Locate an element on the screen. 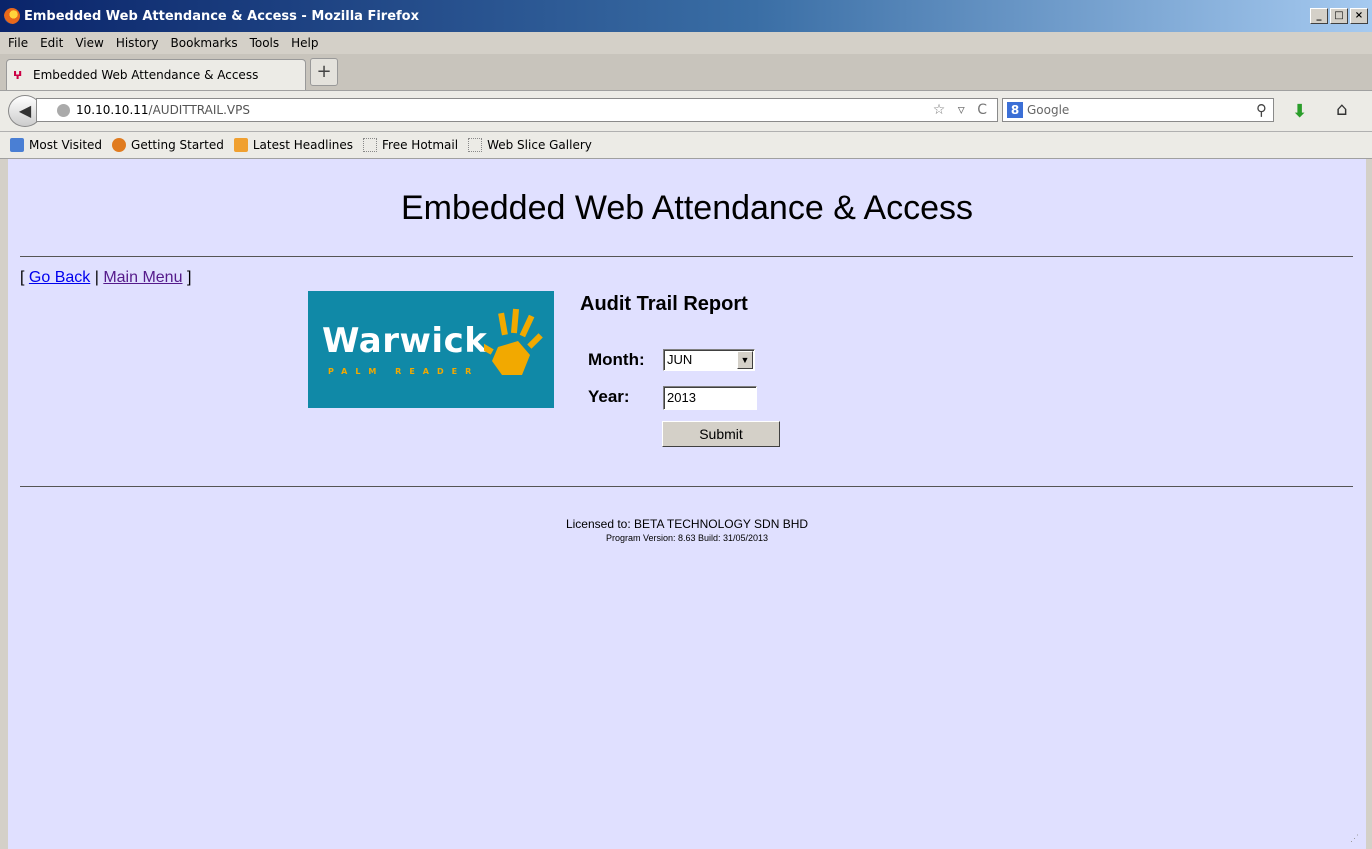  nav-links: [ Go Back | Main Menu ] is located at coordinates (105, 278).